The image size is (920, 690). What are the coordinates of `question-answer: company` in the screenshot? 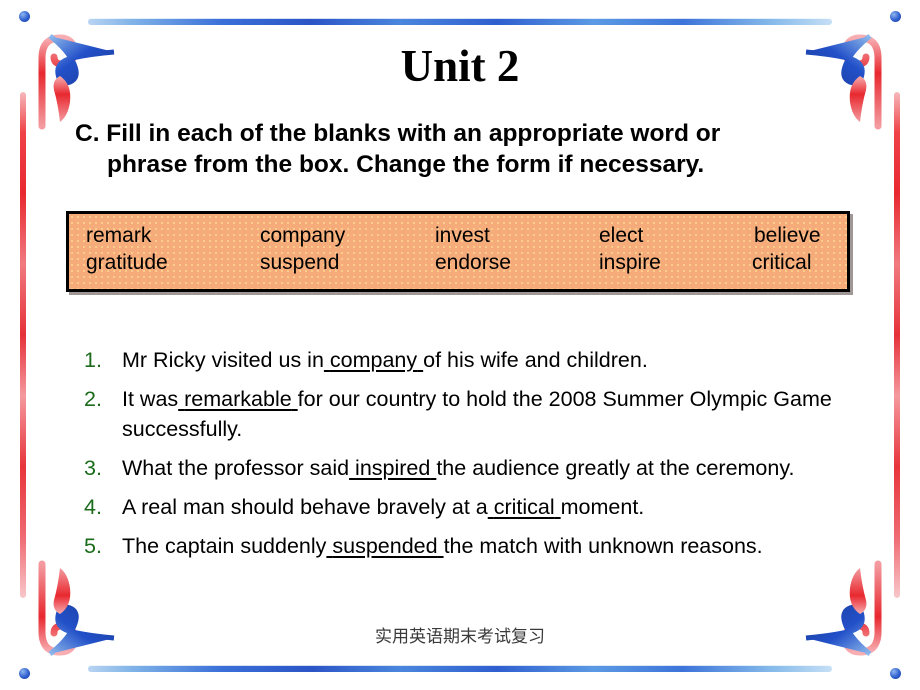 It's located at (373, 360).